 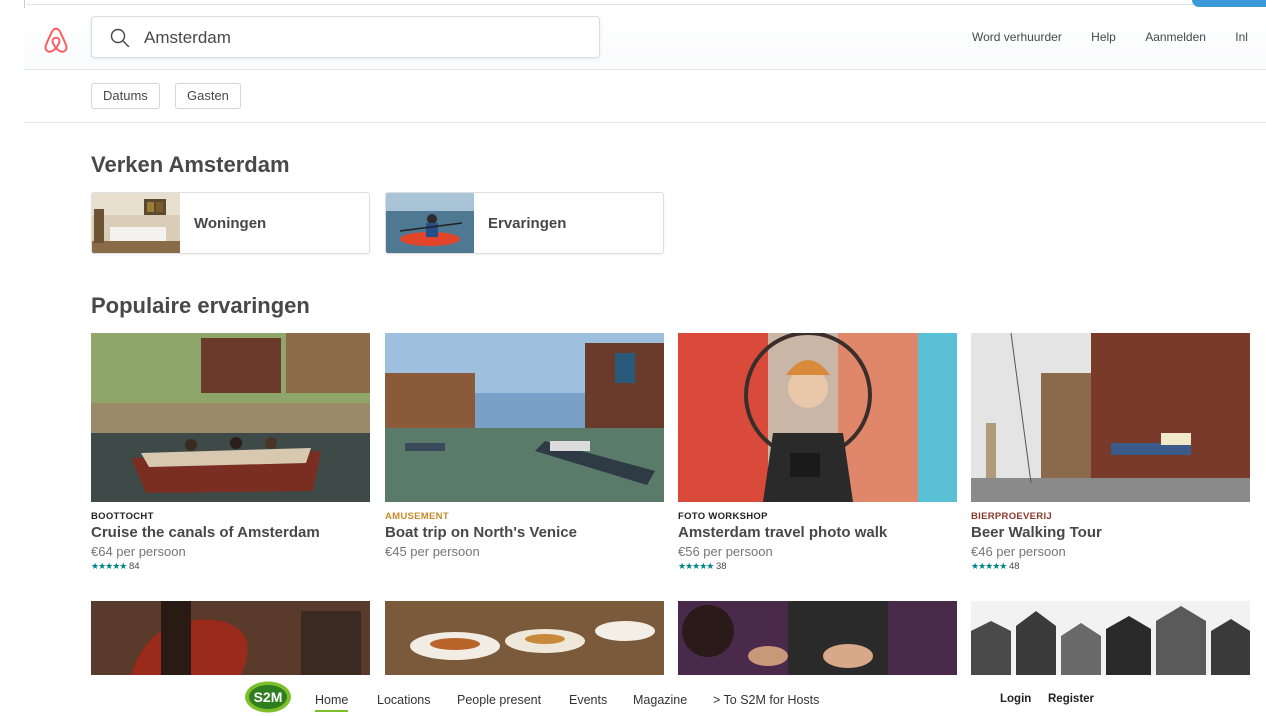 I want to click on experience-price: €45 per persoon, so click(x=432, y=551).